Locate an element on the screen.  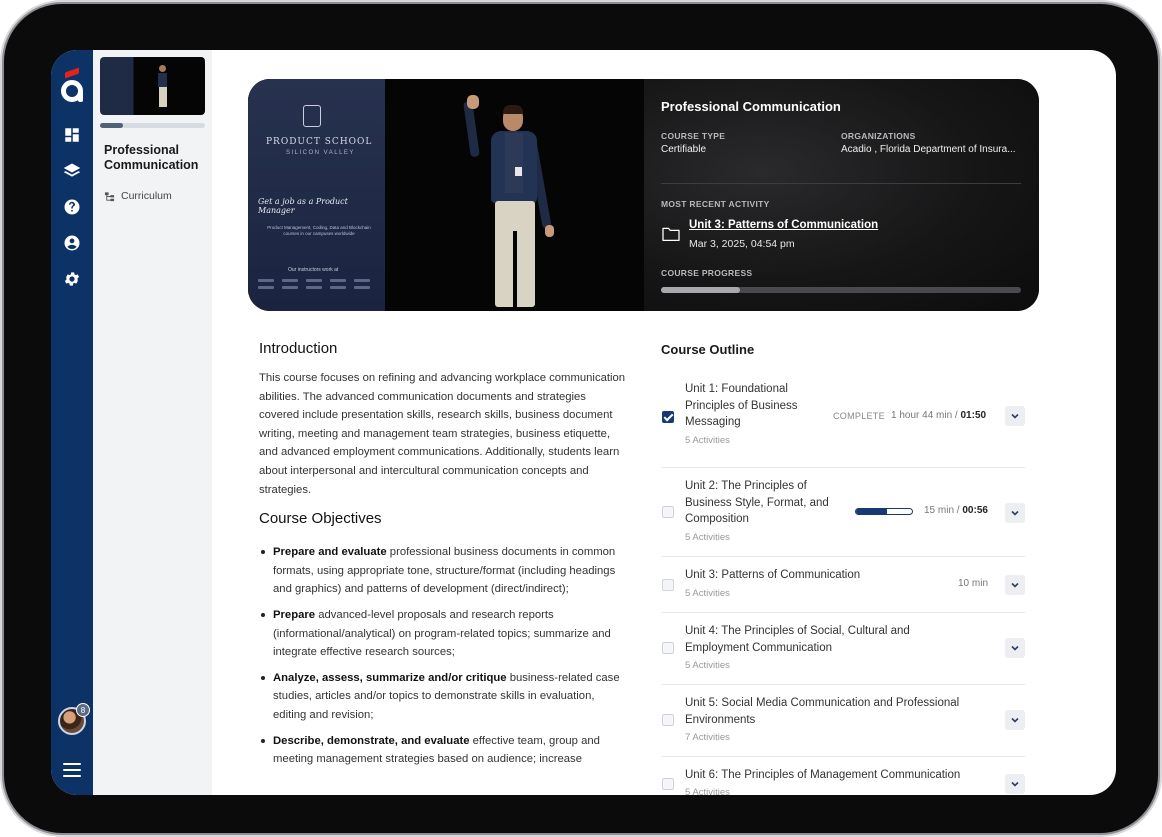
unit-activities: 7 Activities is located at coordinates (707, 737).